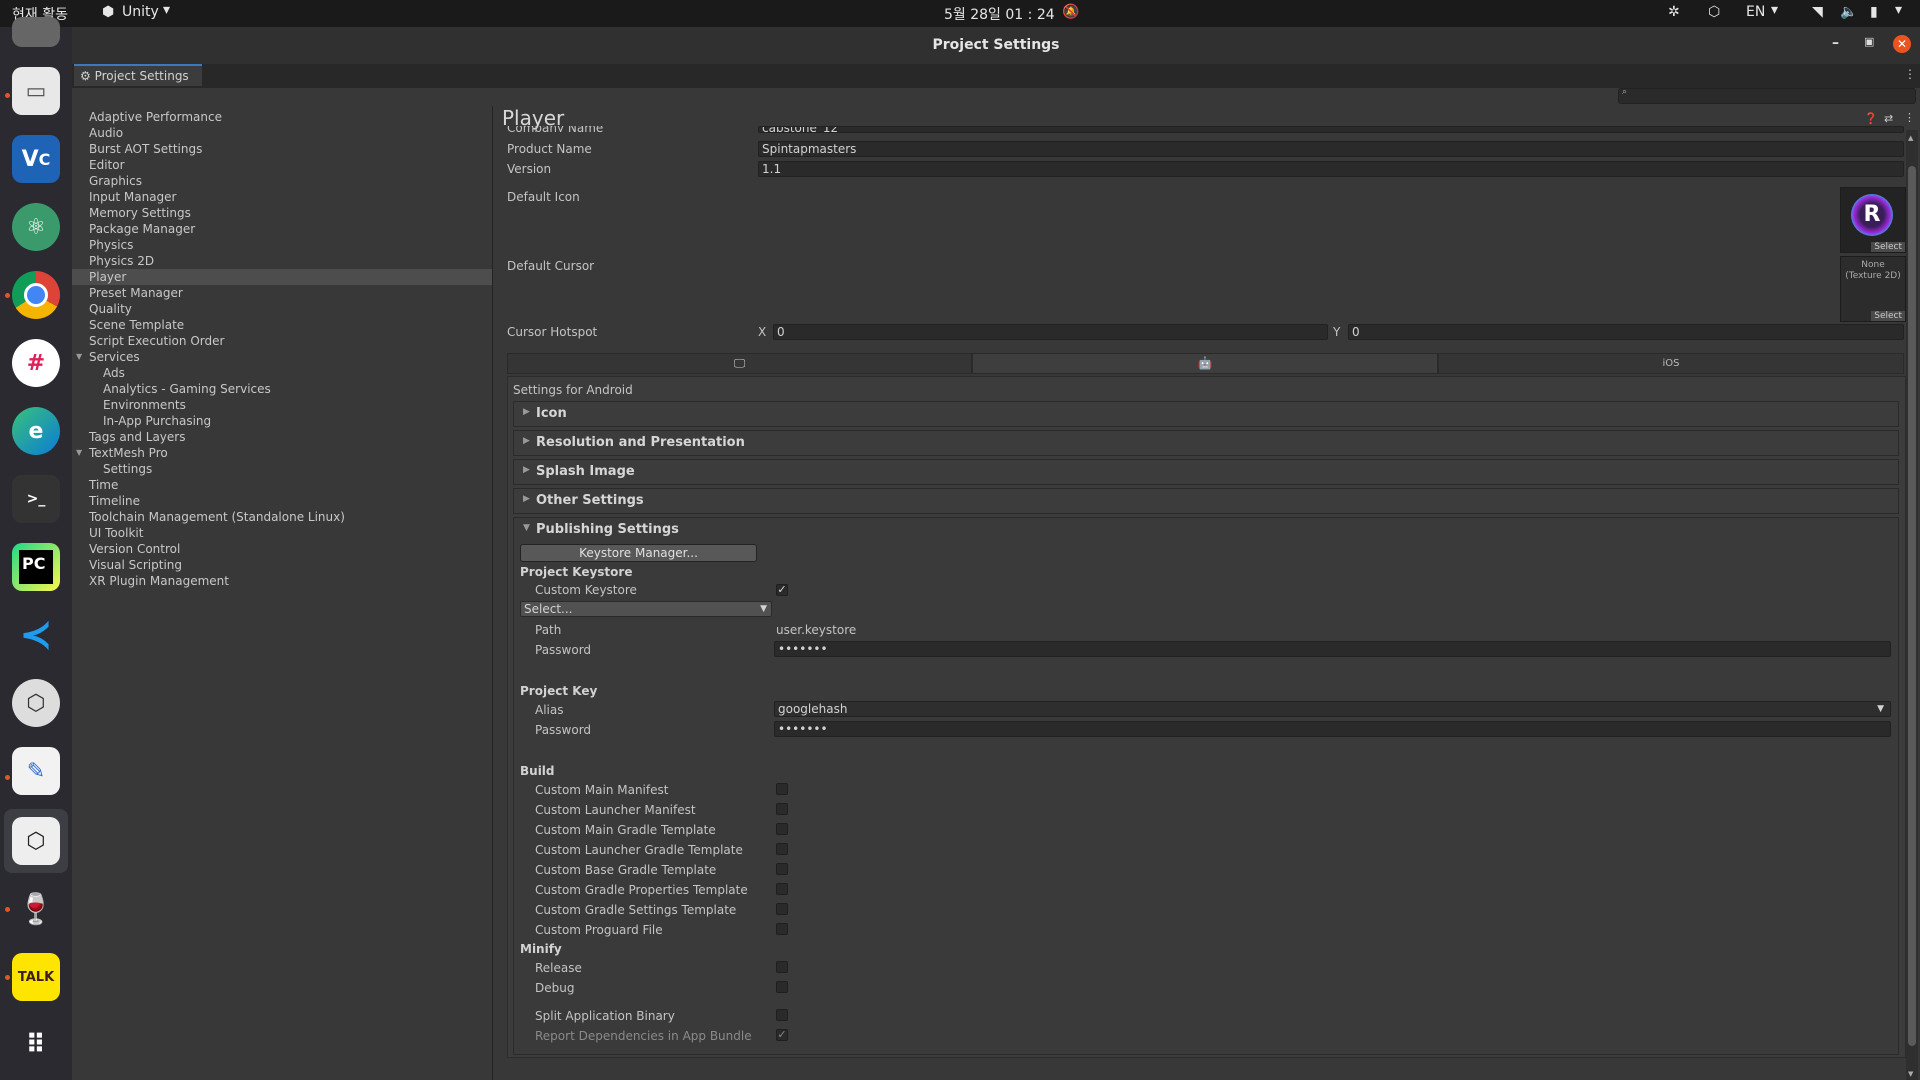 The width and height of the screenshot is (1920, 1080). What do you see at coordinates (1626, 332) in the screenshot?
I see `hotspot-y-field: 0` at bounding box center [1626, 332].